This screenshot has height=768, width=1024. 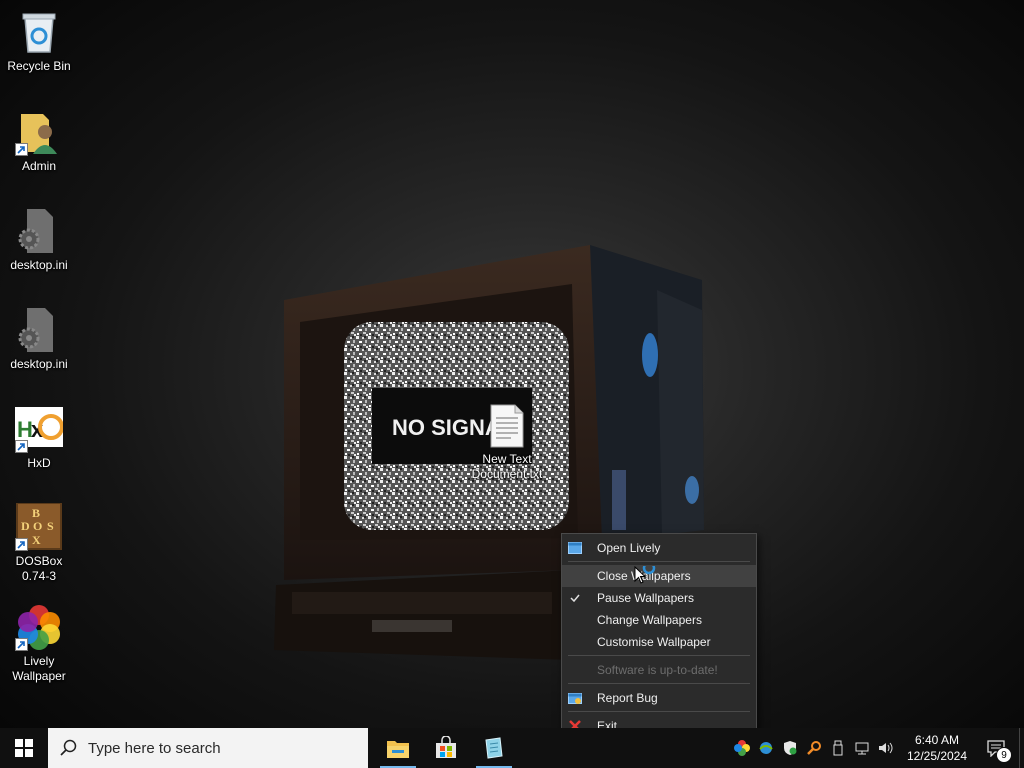 I want to click on desktop-icon-label: HxD, so click(x=39, y=463).